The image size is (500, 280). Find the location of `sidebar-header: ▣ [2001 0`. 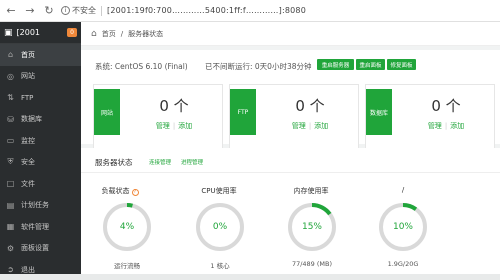

sidebar-header: ▣ [2001 0 is located at coordinates (40, 33).